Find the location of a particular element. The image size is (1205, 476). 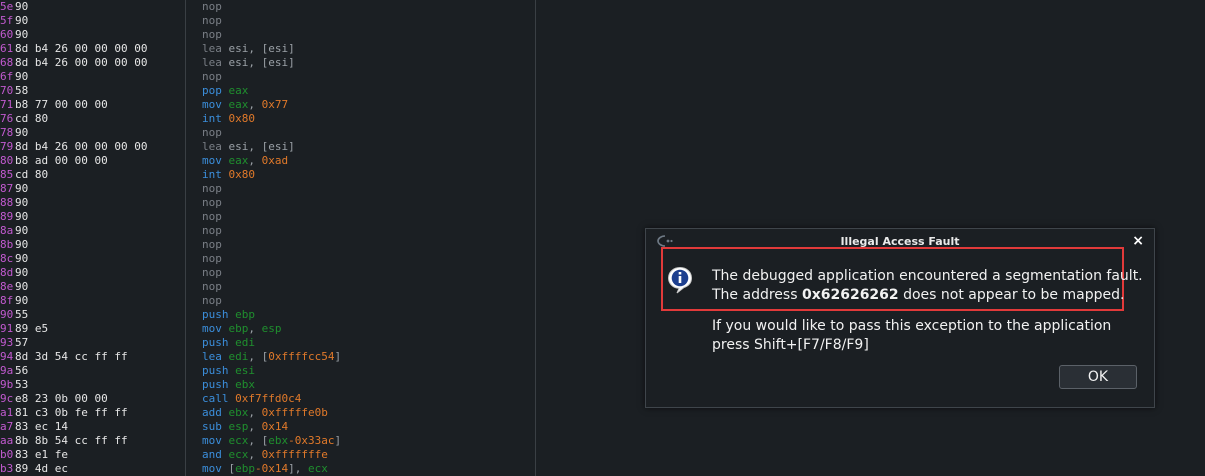

disassembly-row: 8c 90 nop is located at coordinates (270, 259).